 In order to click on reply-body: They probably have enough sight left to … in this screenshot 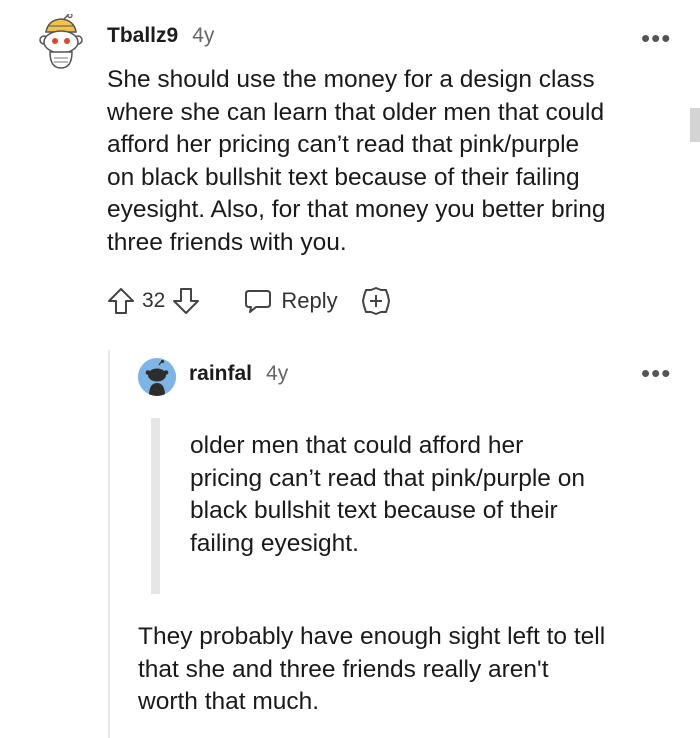, I will do `click(413, 670)`.